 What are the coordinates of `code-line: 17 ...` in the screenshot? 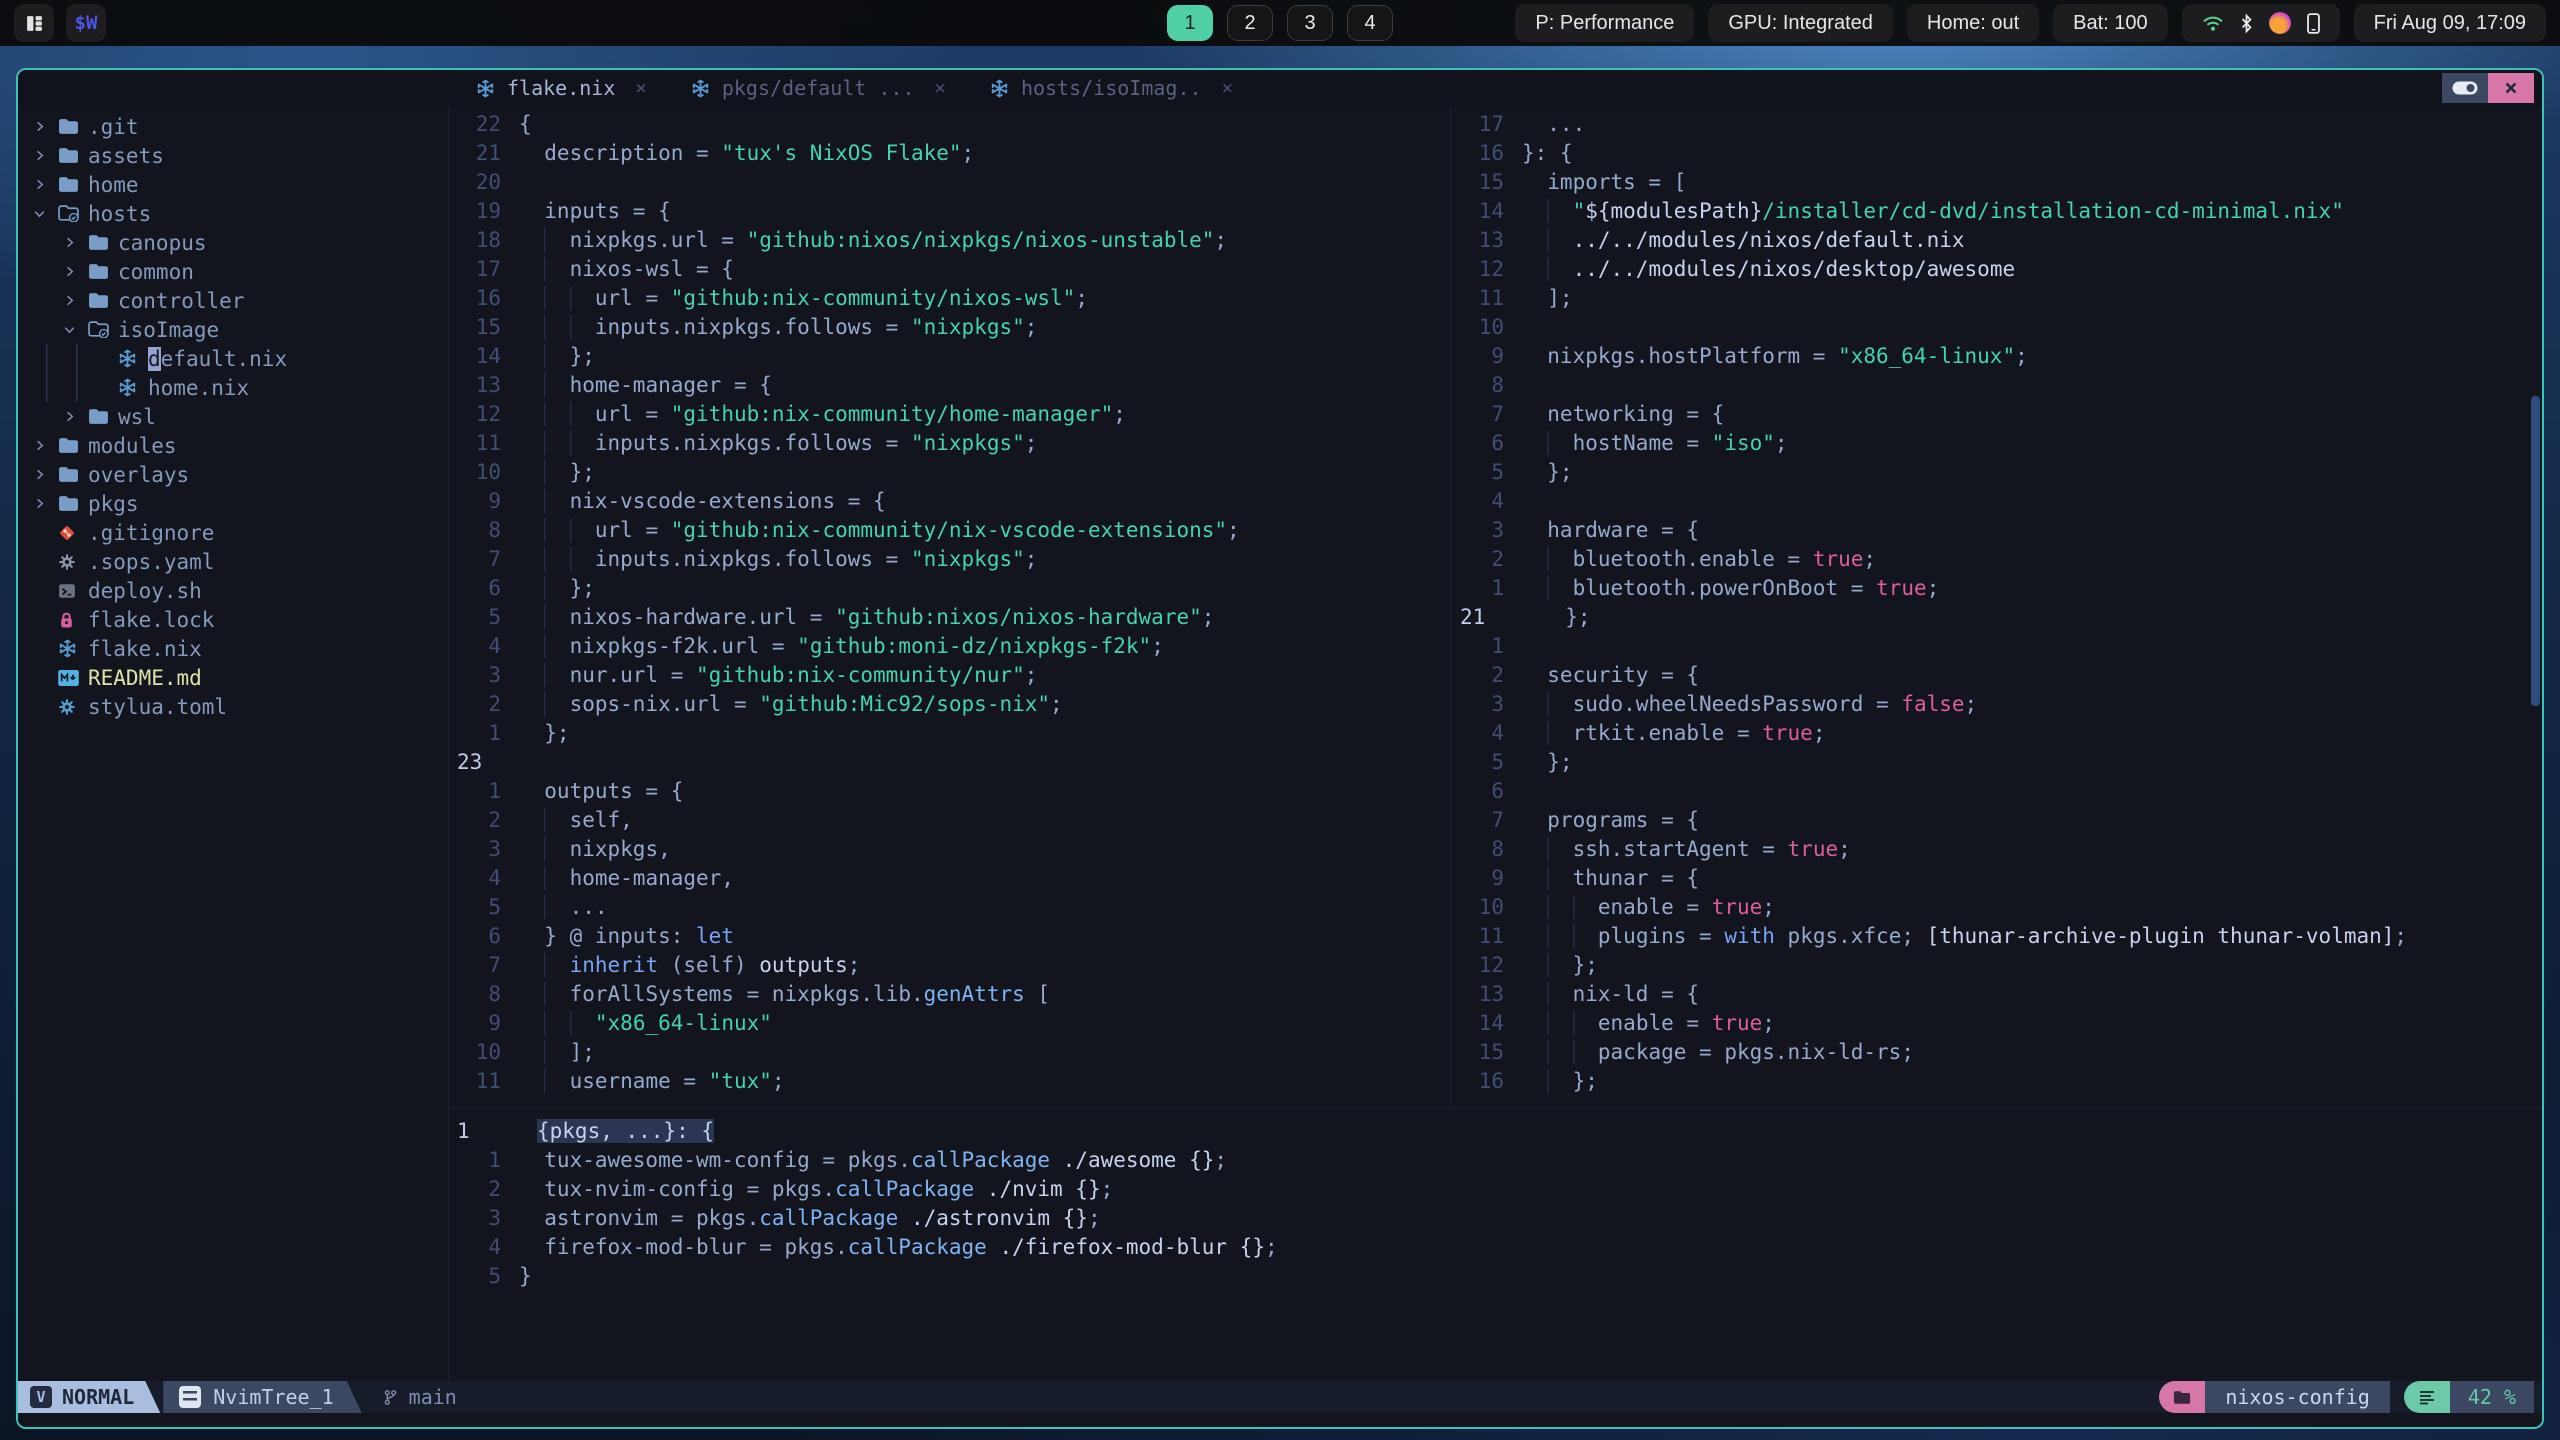 It's located at (1997, 124).